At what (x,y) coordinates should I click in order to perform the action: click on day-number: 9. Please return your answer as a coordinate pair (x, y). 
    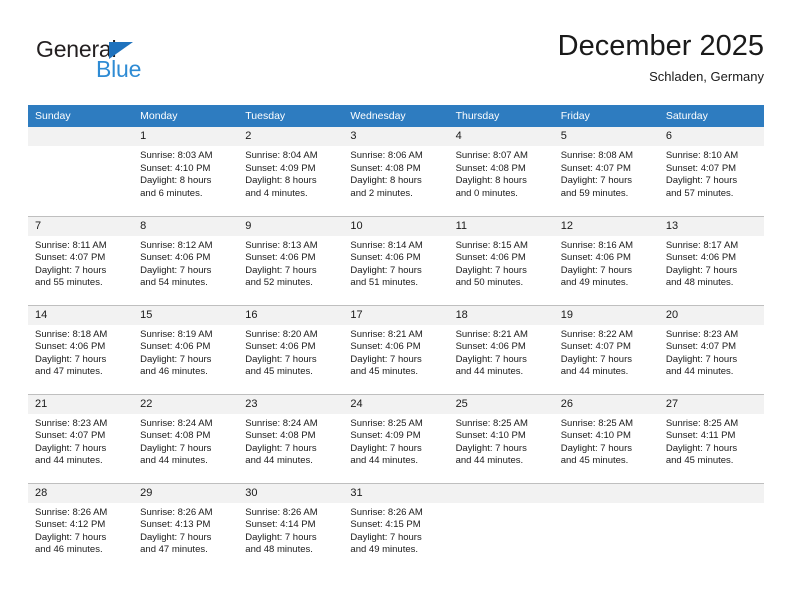
    Looking at the image, I should click on (291, 226).